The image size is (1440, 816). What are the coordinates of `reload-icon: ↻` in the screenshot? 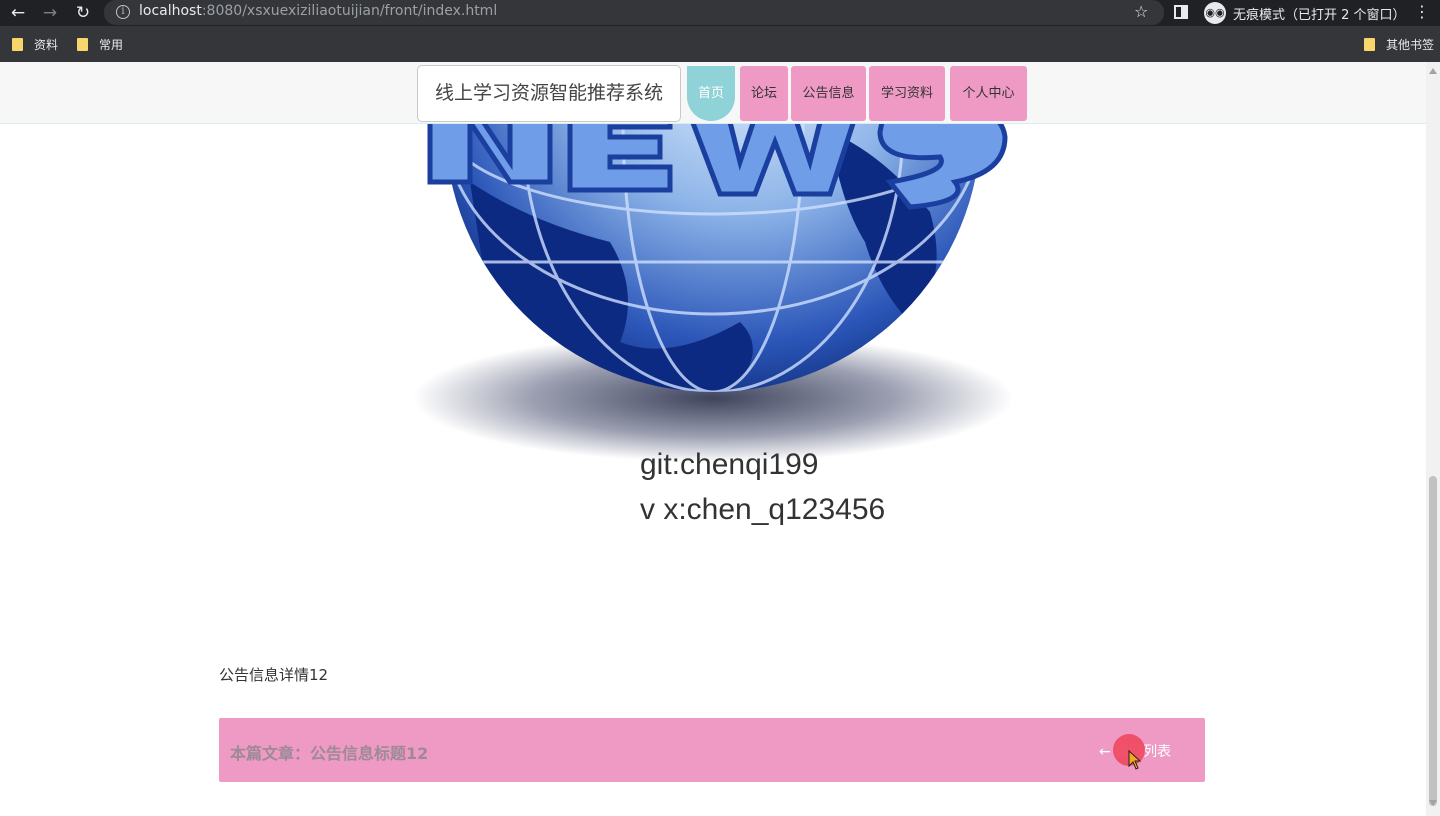 It's located at (83, 13).